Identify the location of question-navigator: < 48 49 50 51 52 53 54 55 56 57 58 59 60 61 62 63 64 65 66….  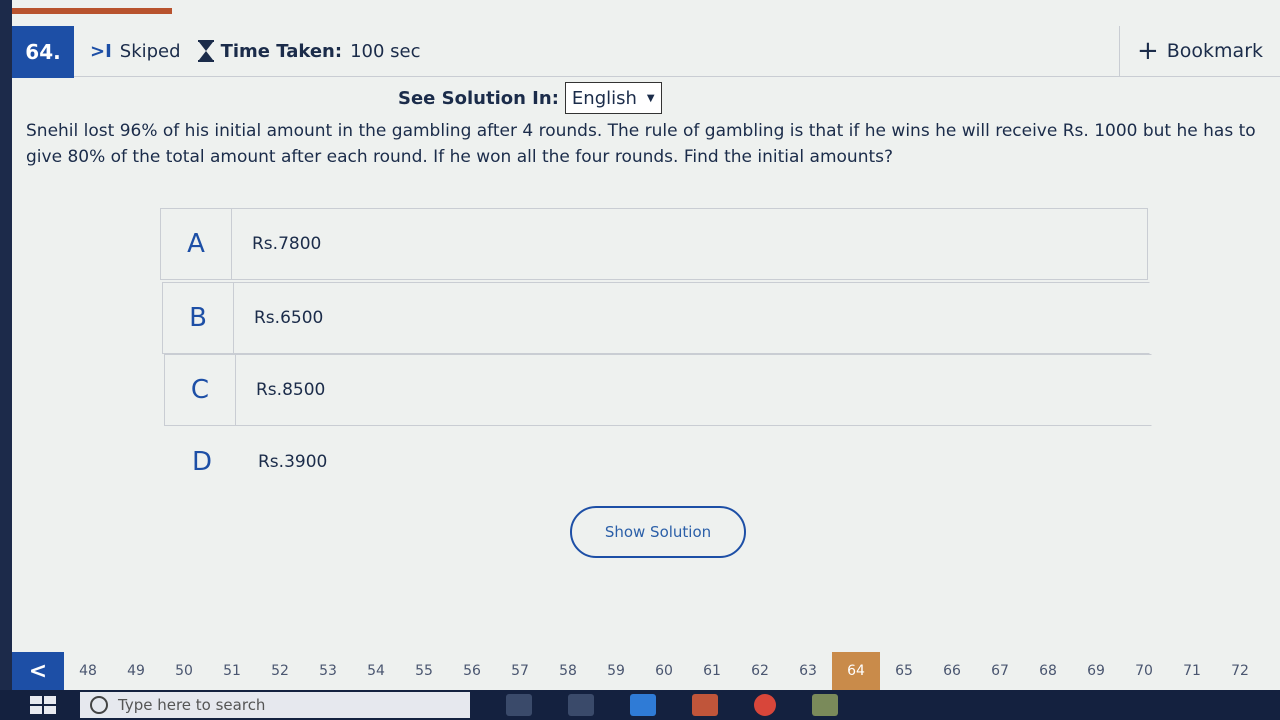
(646, 671).